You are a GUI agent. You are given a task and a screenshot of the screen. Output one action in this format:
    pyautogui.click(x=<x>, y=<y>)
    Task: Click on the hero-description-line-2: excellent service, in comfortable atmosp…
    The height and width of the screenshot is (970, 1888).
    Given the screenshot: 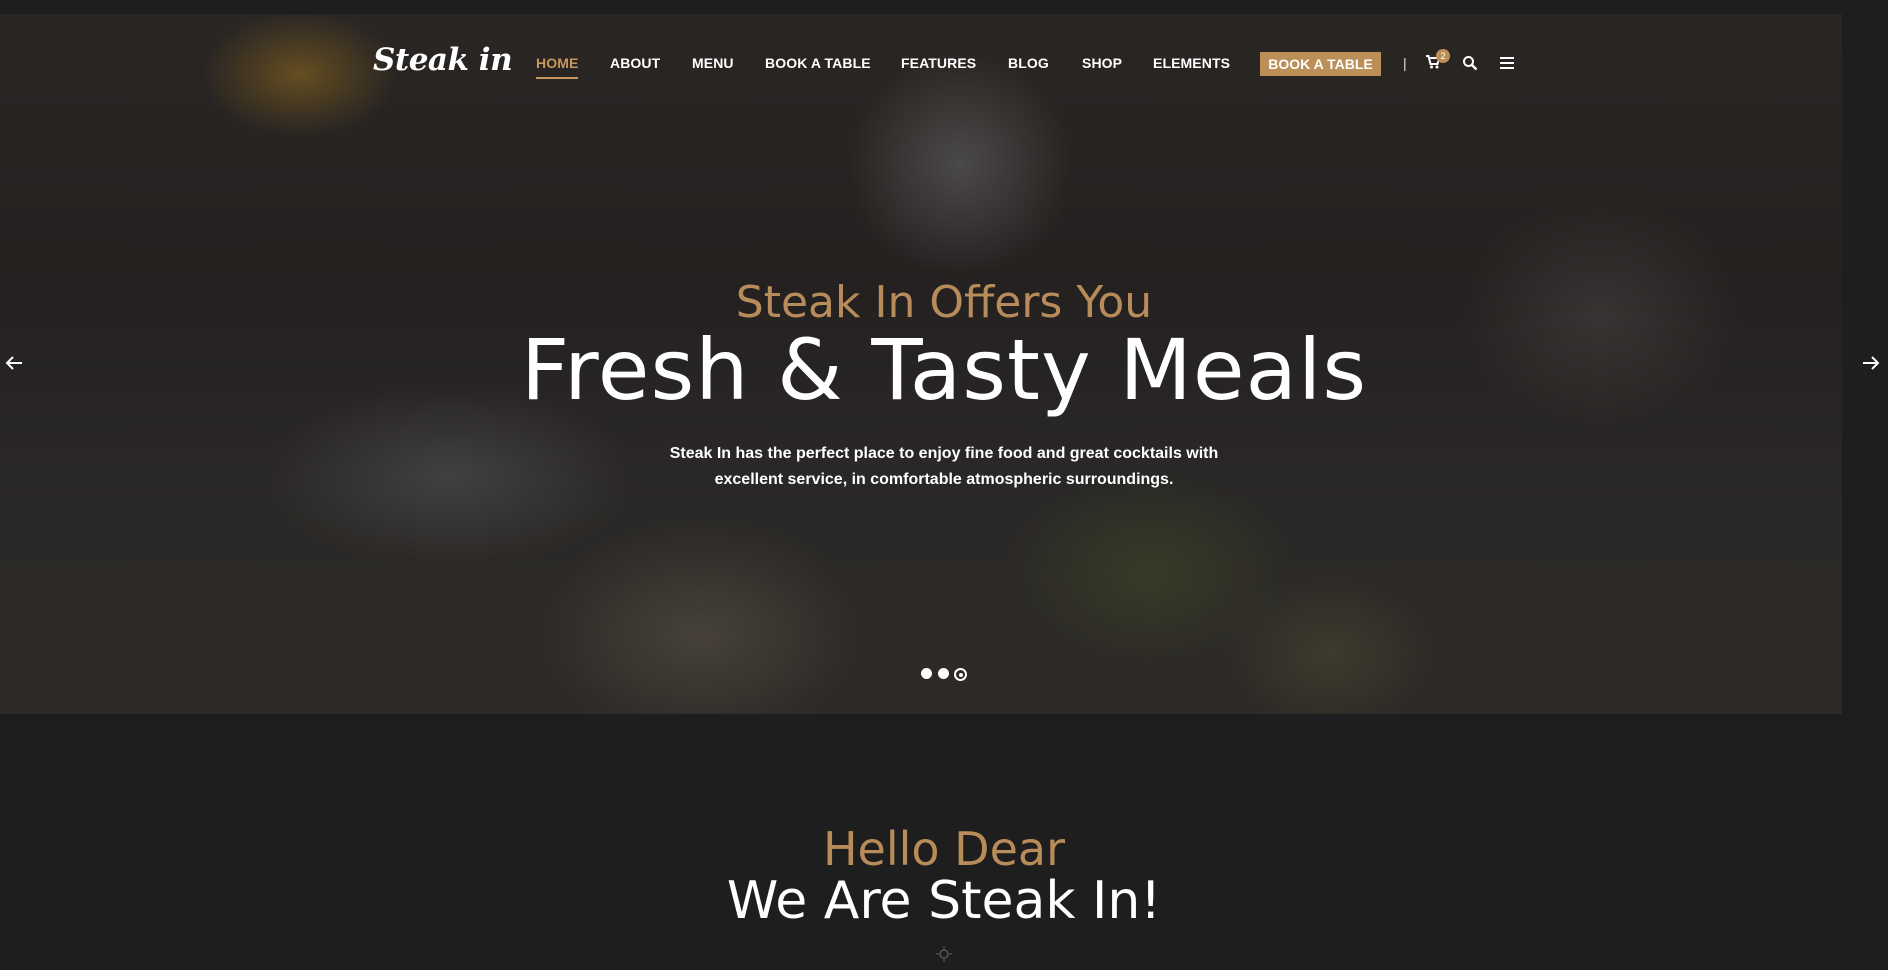 What is the action you would take?
    pyautogui.click(x=944, y=479)
    